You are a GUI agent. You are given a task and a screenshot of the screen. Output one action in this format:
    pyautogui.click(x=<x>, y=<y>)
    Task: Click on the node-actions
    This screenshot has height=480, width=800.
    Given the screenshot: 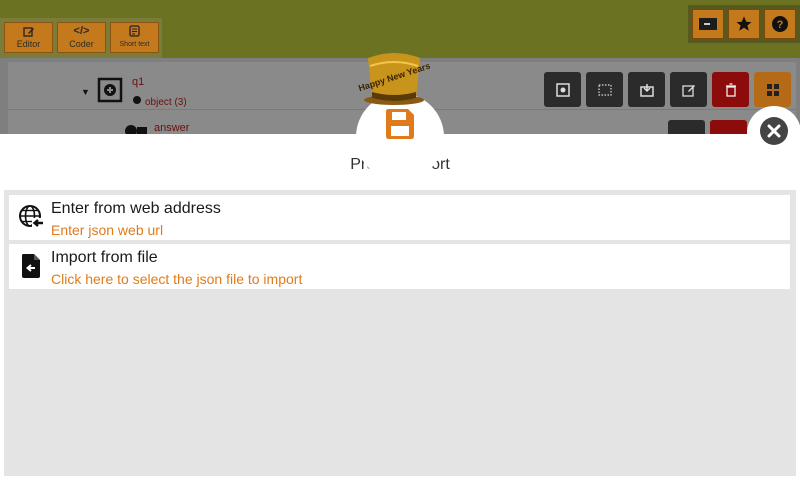 What is the action you would take?
    pyautogui.click(x=667, y=89)
    